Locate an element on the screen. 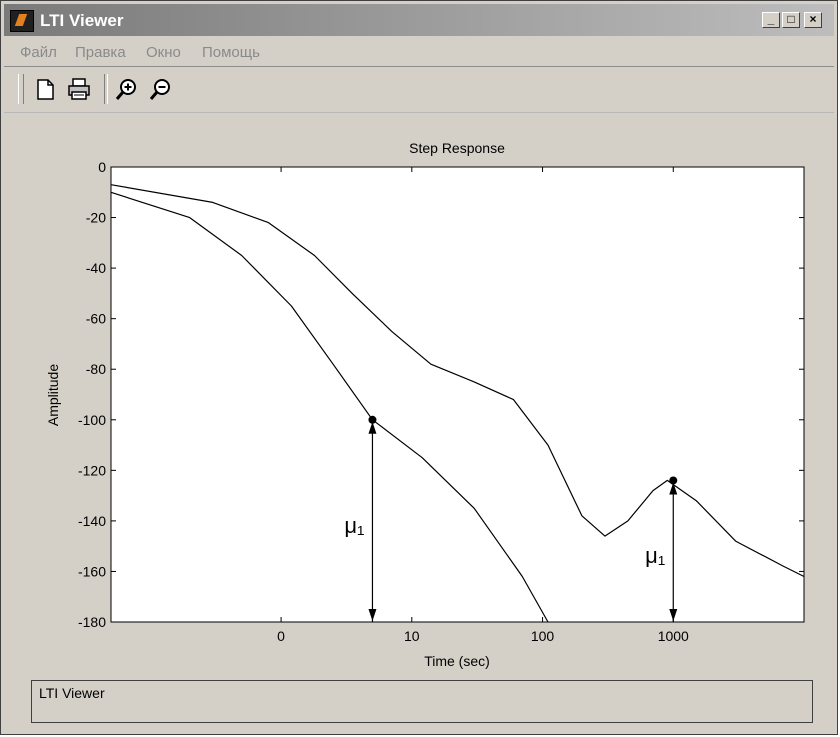  title-bar: LTI Viewer _ □ × is located at coordinates (419, 20).